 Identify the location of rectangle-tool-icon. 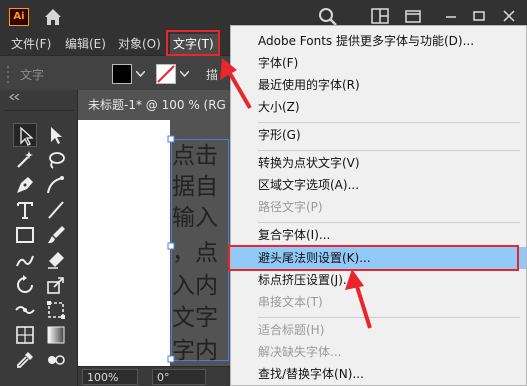
(25, 235).